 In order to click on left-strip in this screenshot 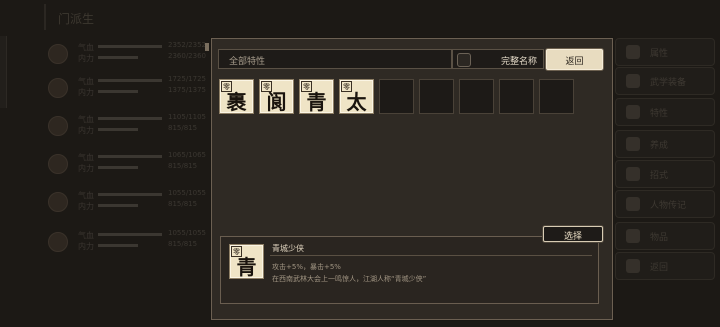, I will do `click(3, 72)`.